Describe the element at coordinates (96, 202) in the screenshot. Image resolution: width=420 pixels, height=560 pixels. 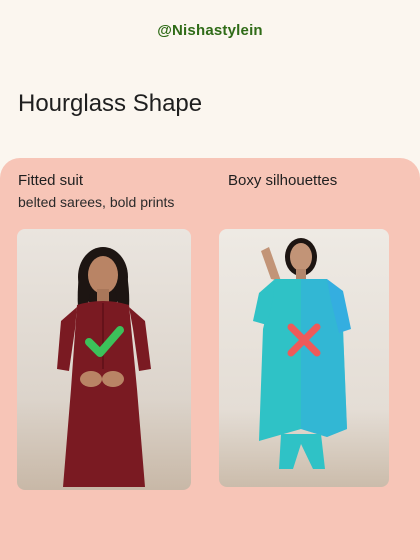
I see `do-sublabel: belted sarees, bold prints` at that location.